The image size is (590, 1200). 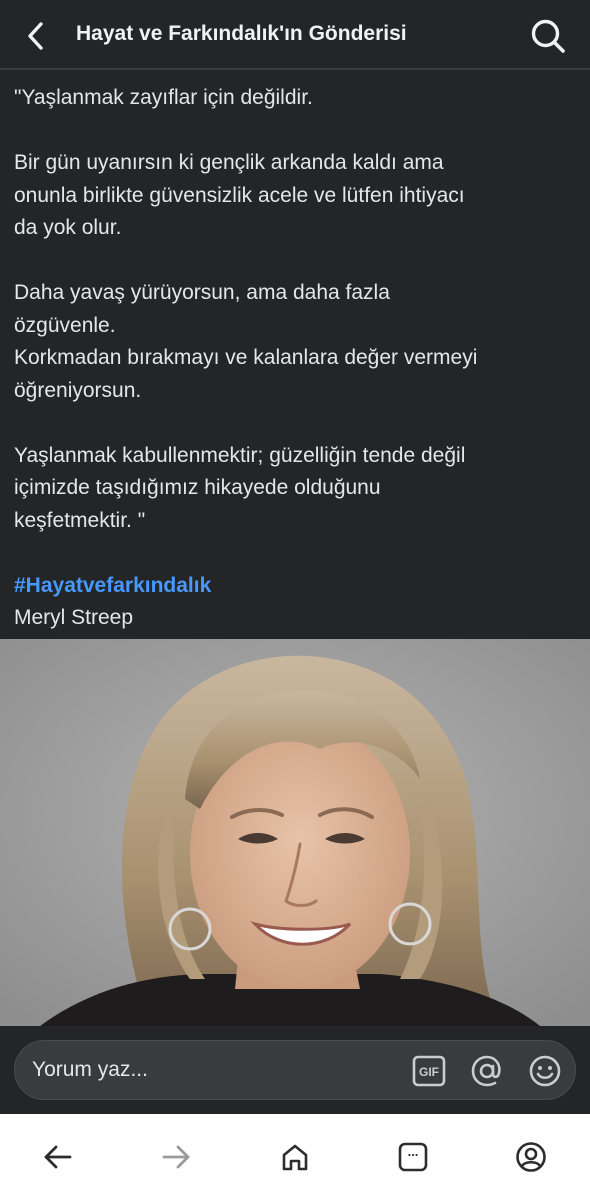 I want to click on post-line: özgüvenle., so click(x=65, y=325).